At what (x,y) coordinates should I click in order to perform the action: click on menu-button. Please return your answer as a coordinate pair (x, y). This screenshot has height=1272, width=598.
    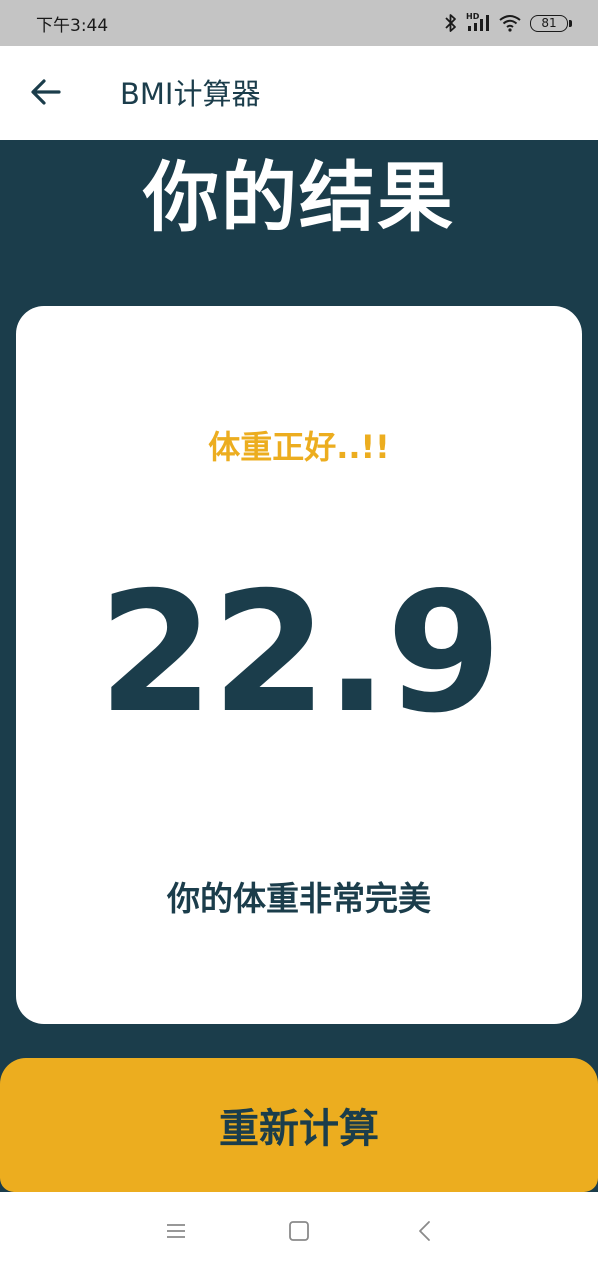
    Looking at the image, I should click on (176, 1233).